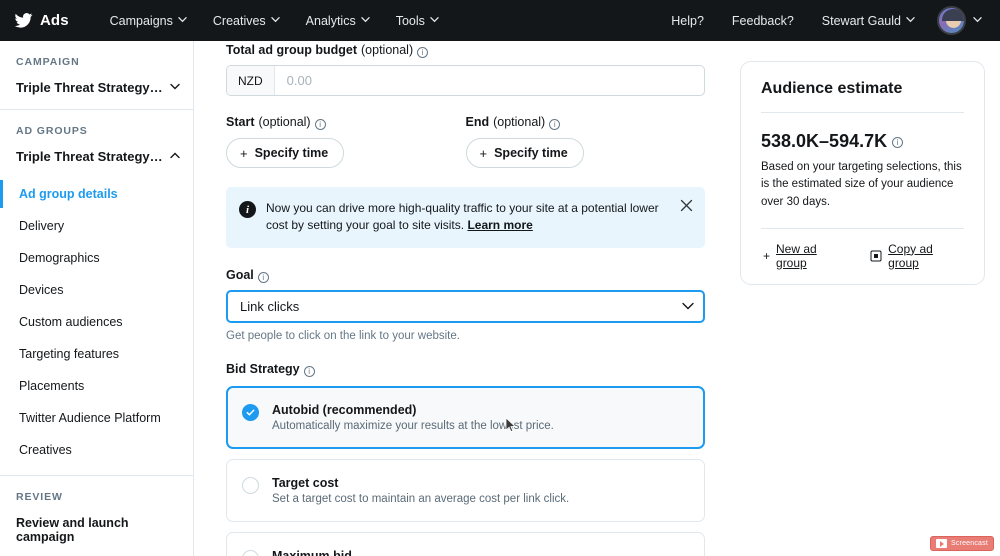 The image size is (1000, 556). Describe the element at coordinates (346, 122) in the screenshot. I see `start-label-row: Start (optional) i` at that location.